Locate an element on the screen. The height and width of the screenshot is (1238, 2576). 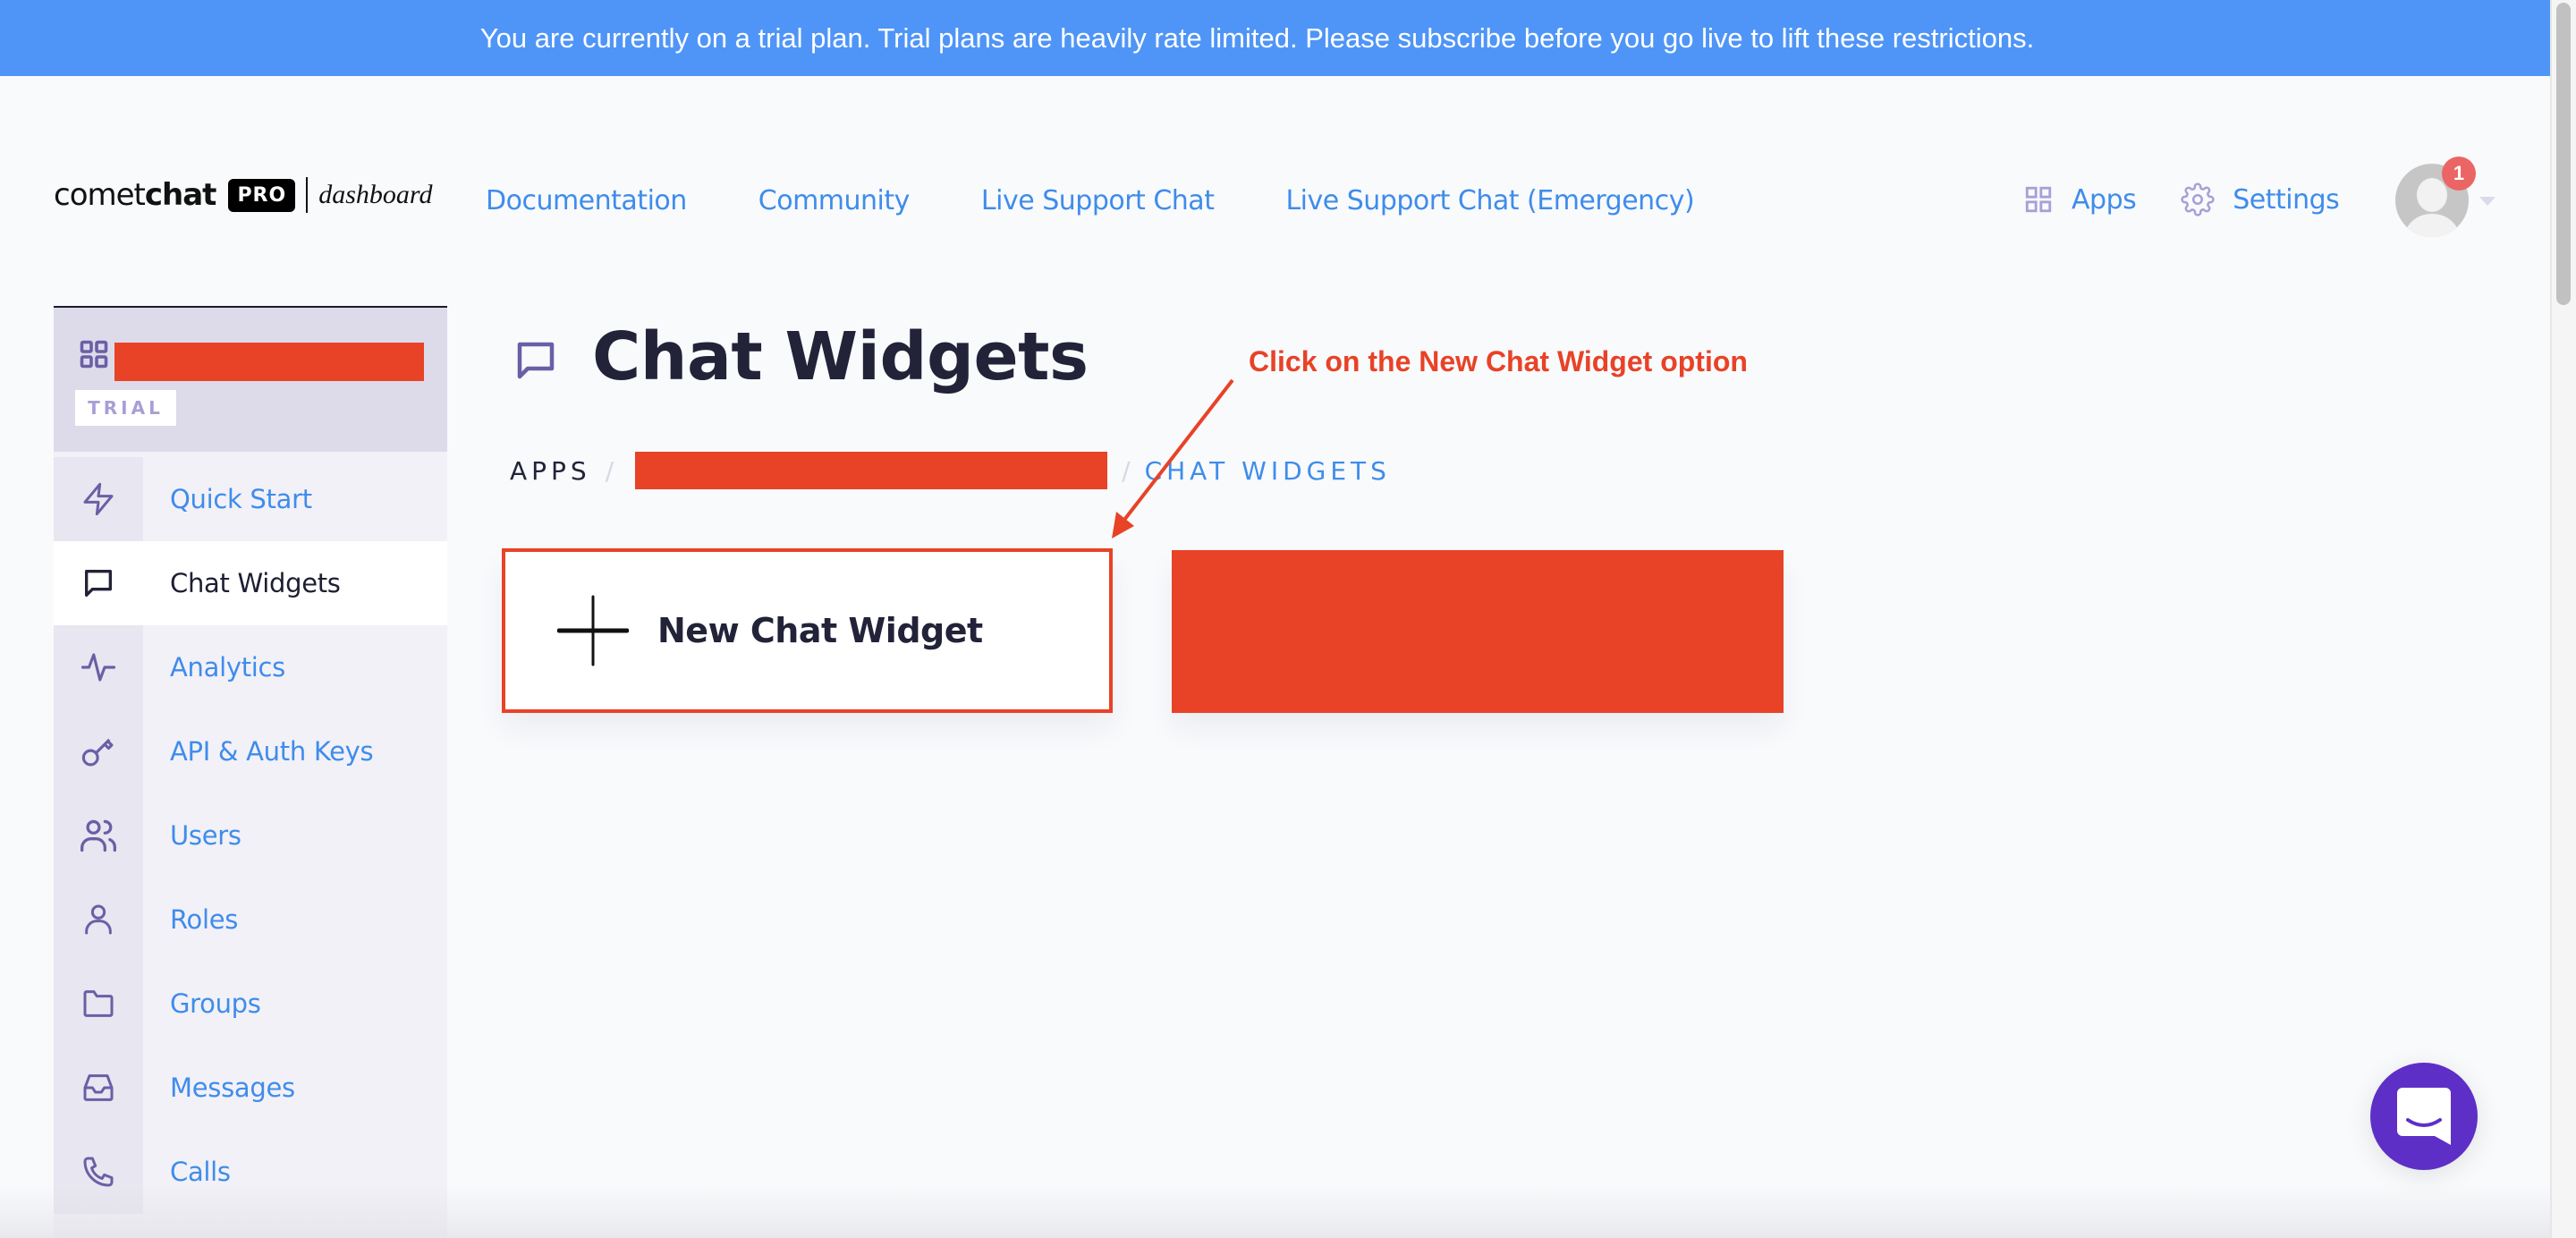
sidebar-item-analytics: Analytics is located at coordinates (250, 667).